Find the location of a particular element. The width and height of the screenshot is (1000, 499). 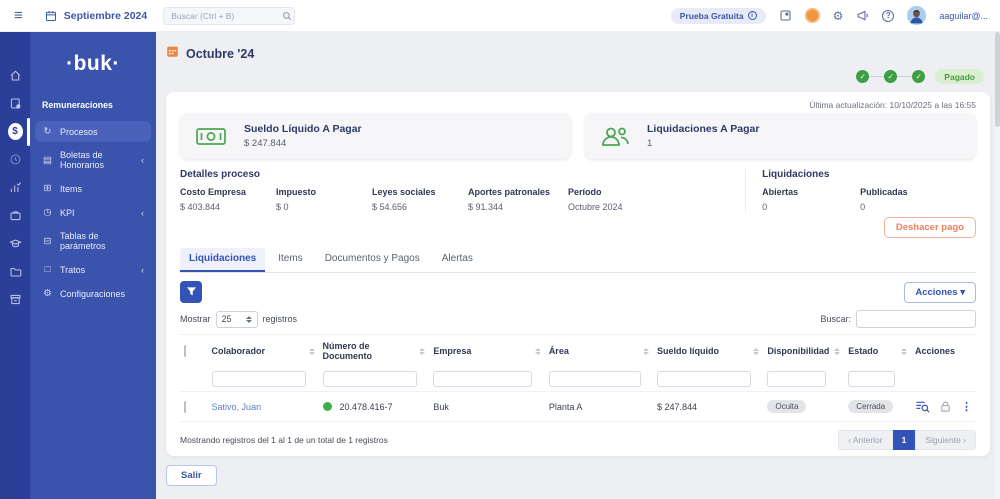

table-search-input is located at coordinates (916, 319).